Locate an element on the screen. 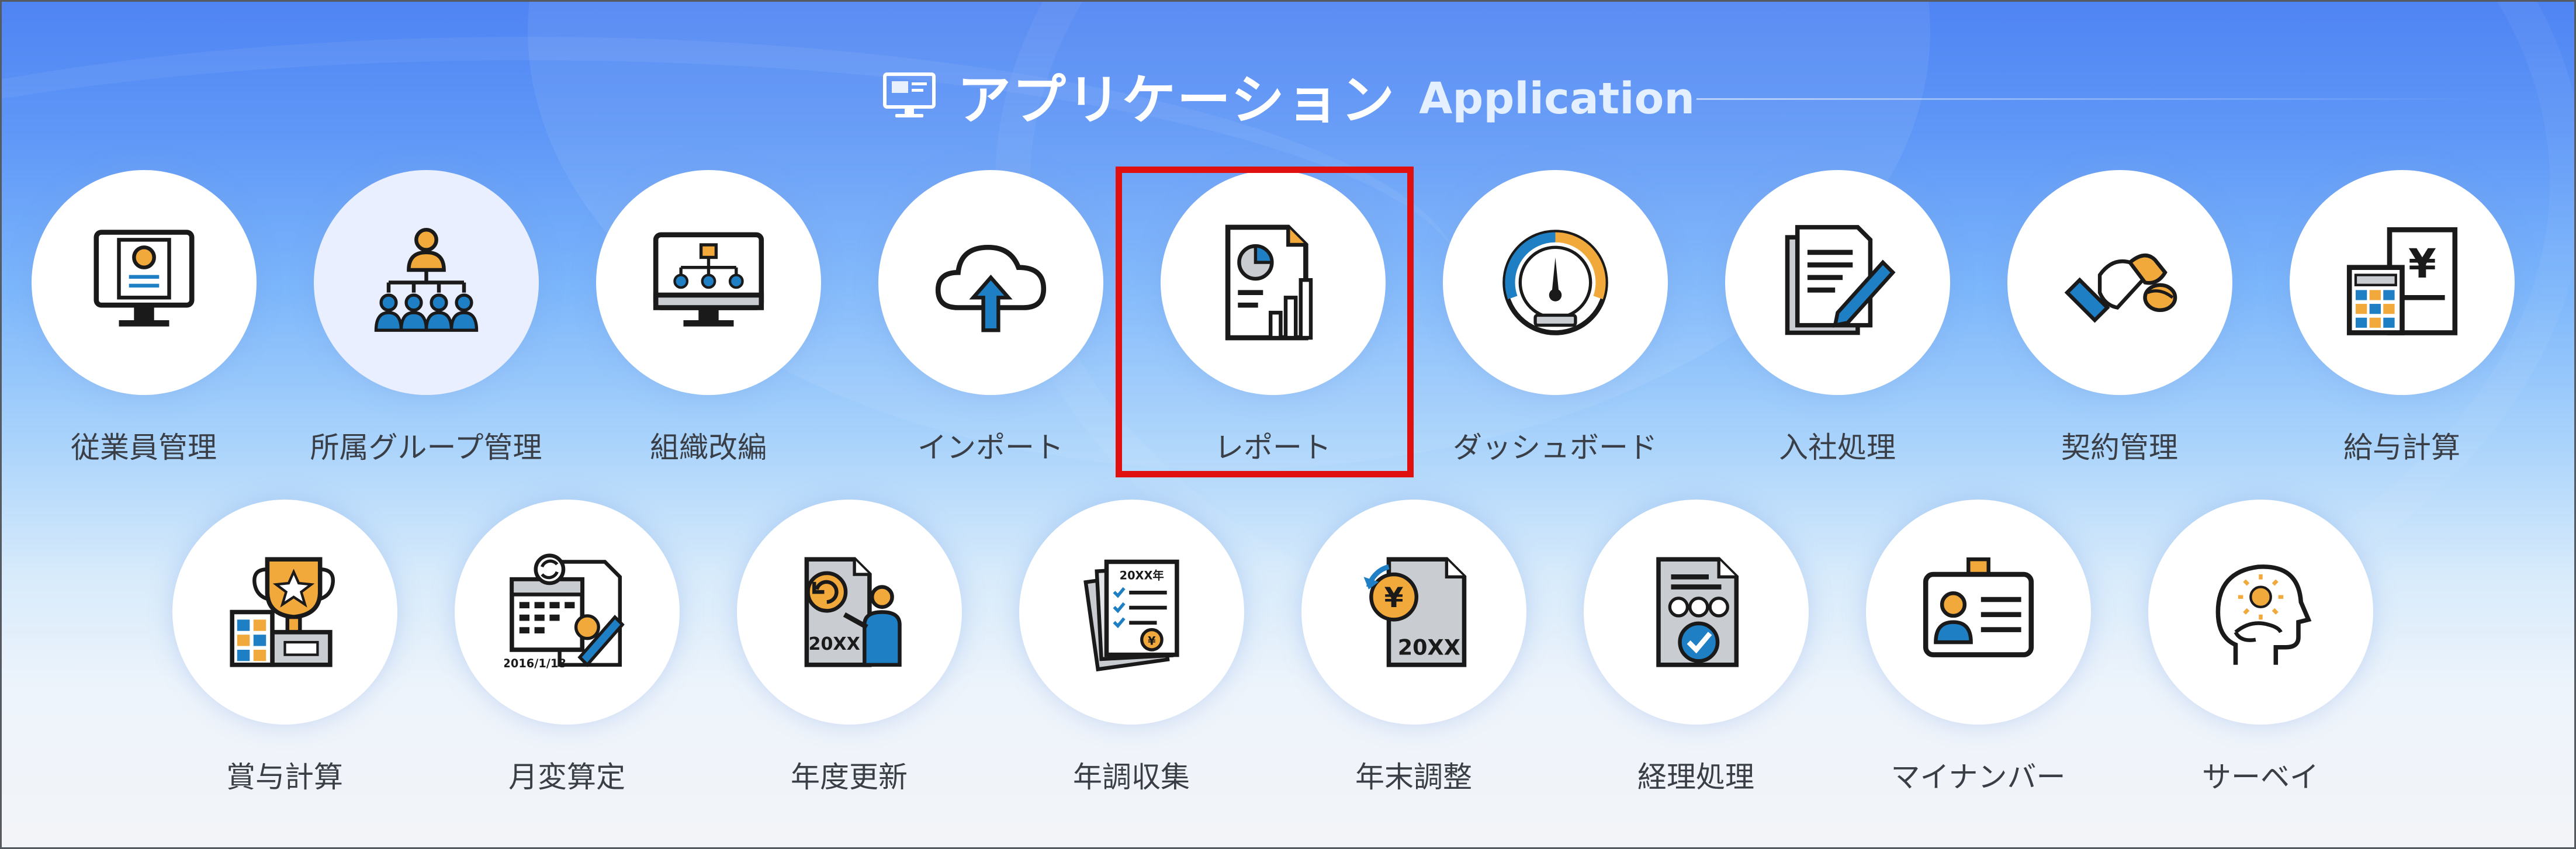 The height and width of the screenshot is (849, 2576). app-label: インポート is located at coordinates (991, 448).